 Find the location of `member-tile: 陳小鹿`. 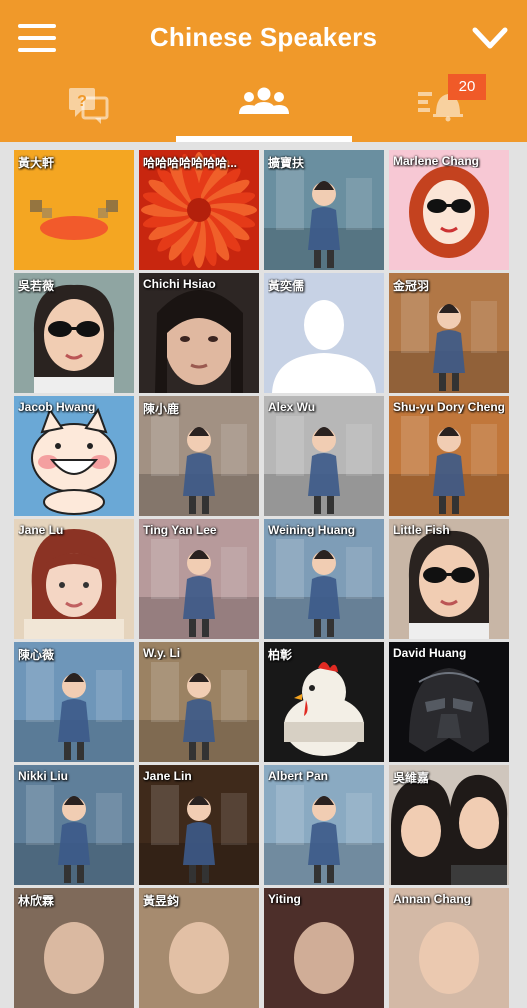

member-tile: 陳小鹿 is located at coordinates (199, 456).